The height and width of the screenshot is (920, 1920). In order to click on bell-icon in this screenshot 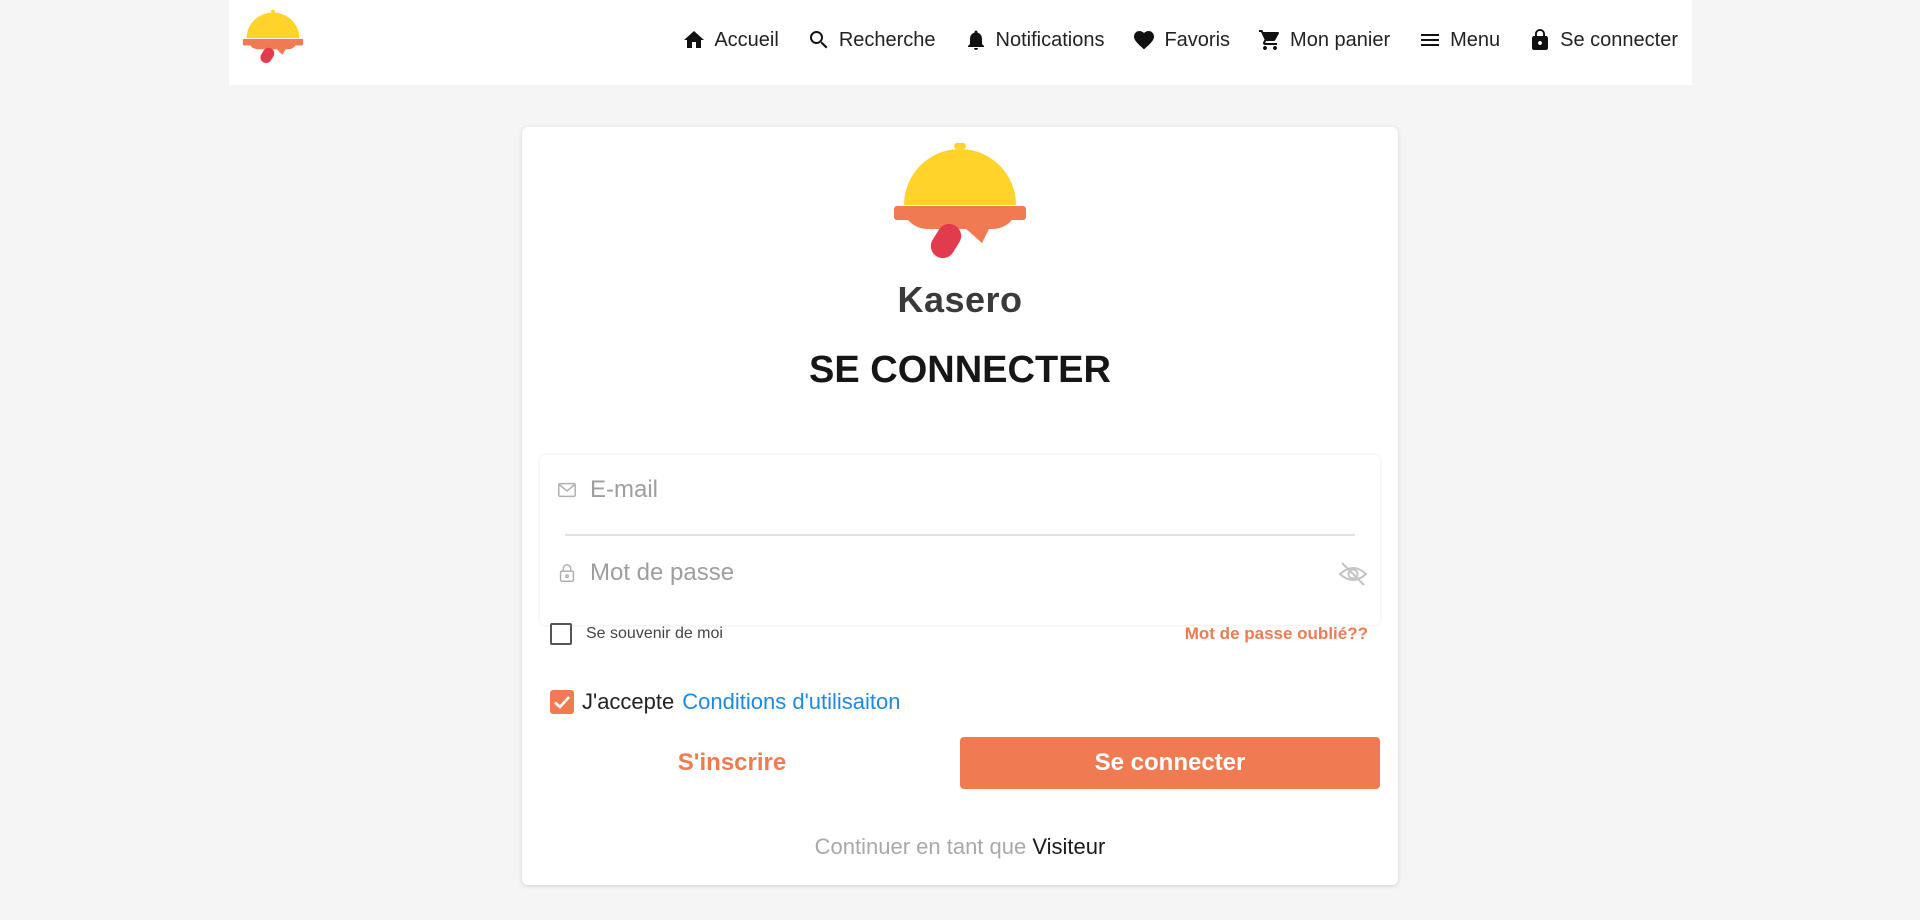, I will do `click(975, 40)`.